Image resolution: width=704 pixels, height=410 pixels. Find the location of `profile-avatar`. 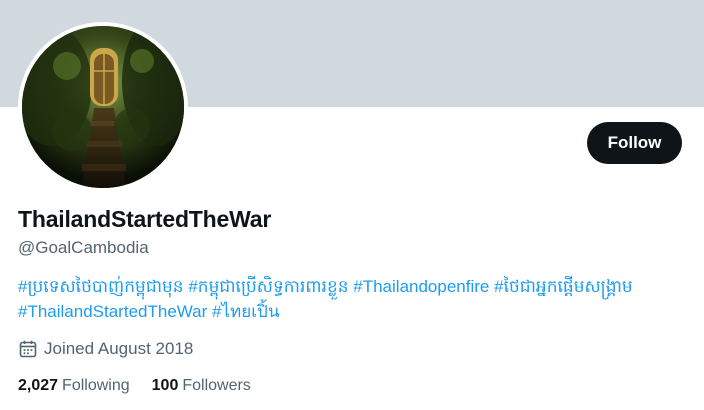

profile-avatar is located at coordinates (103, 107).